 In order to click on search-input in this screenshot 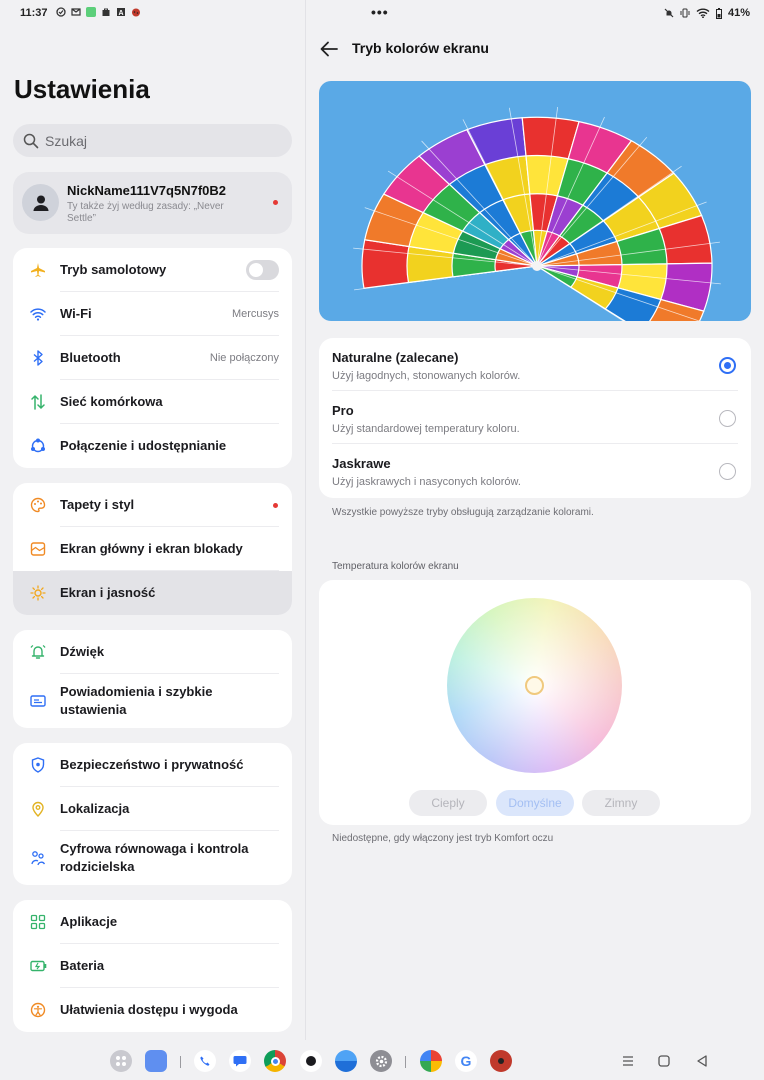, I will do `click(155, 140)`.